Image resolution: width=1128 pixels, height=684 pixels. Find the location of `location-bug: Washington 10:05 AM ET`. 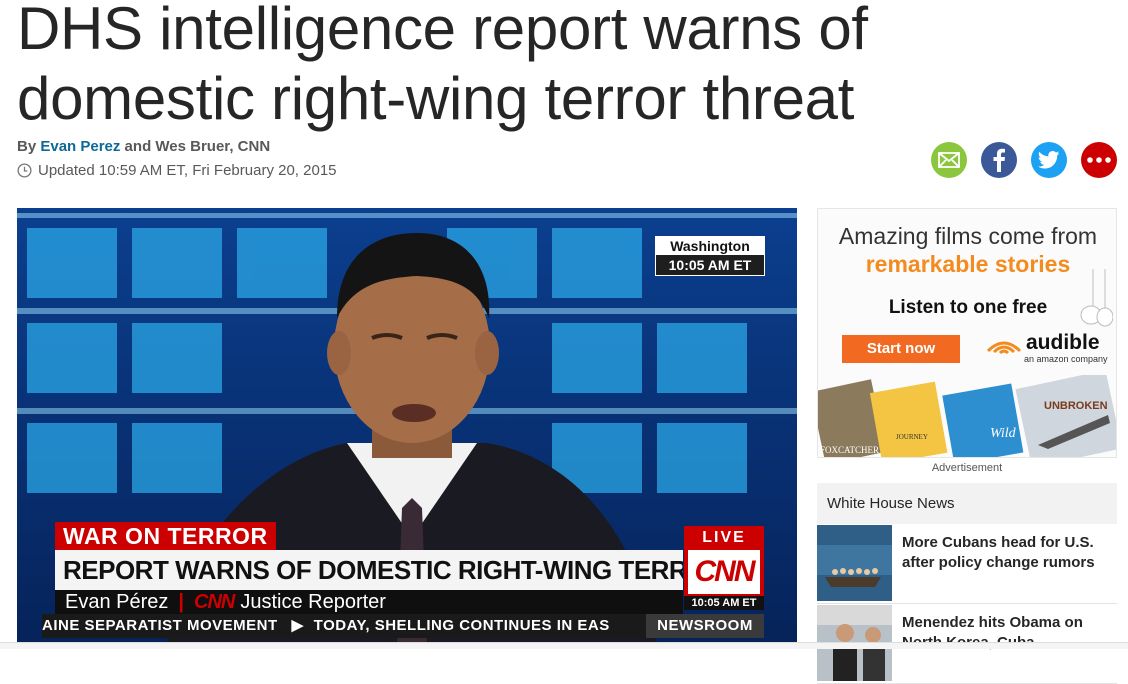

location-bug: Washington 10:05 AM ET is located at coordinates (710, 256).